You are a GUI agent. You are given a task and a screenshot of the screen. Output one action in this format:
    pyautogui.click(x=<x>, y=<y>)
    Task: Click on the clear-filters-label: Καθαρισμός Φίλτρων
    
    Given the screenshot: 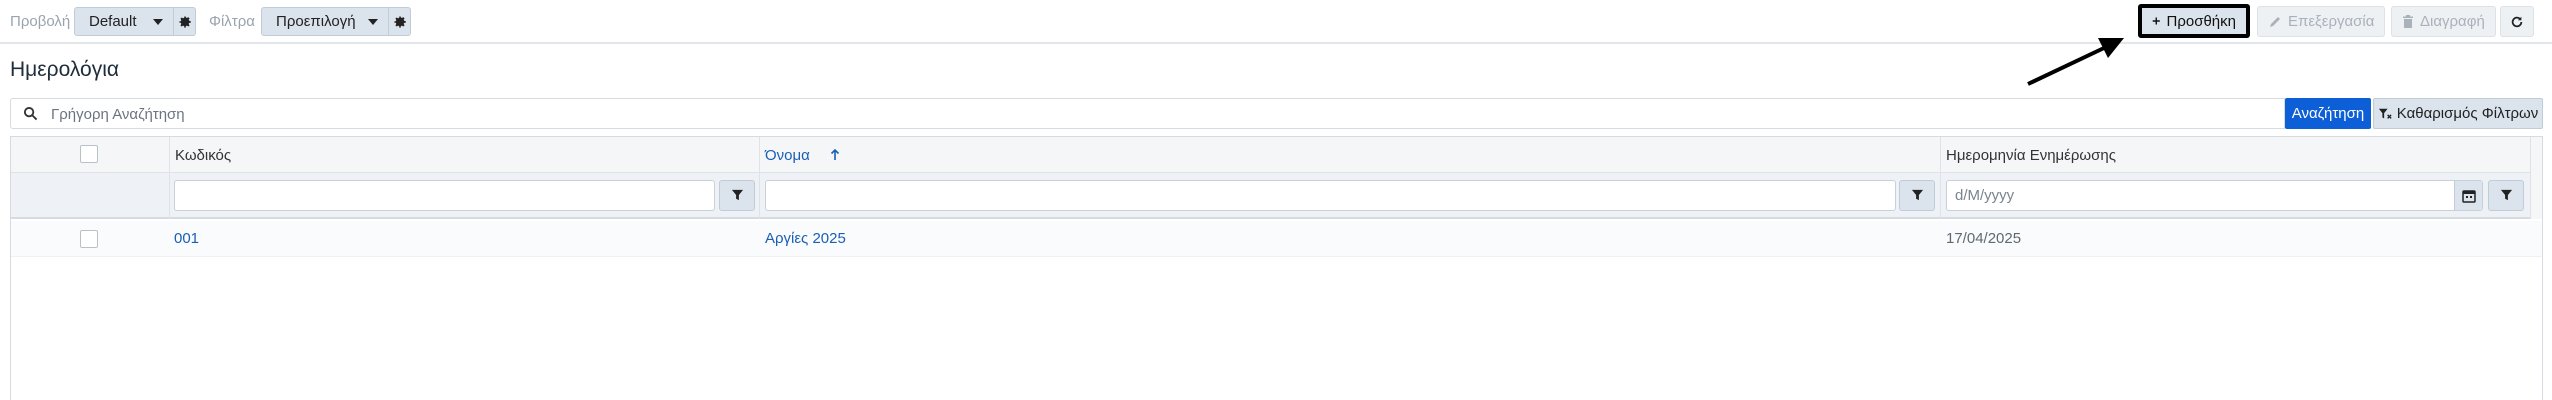 What is the action you would take?
    pyautogui.click(x=2467, y=113)
    